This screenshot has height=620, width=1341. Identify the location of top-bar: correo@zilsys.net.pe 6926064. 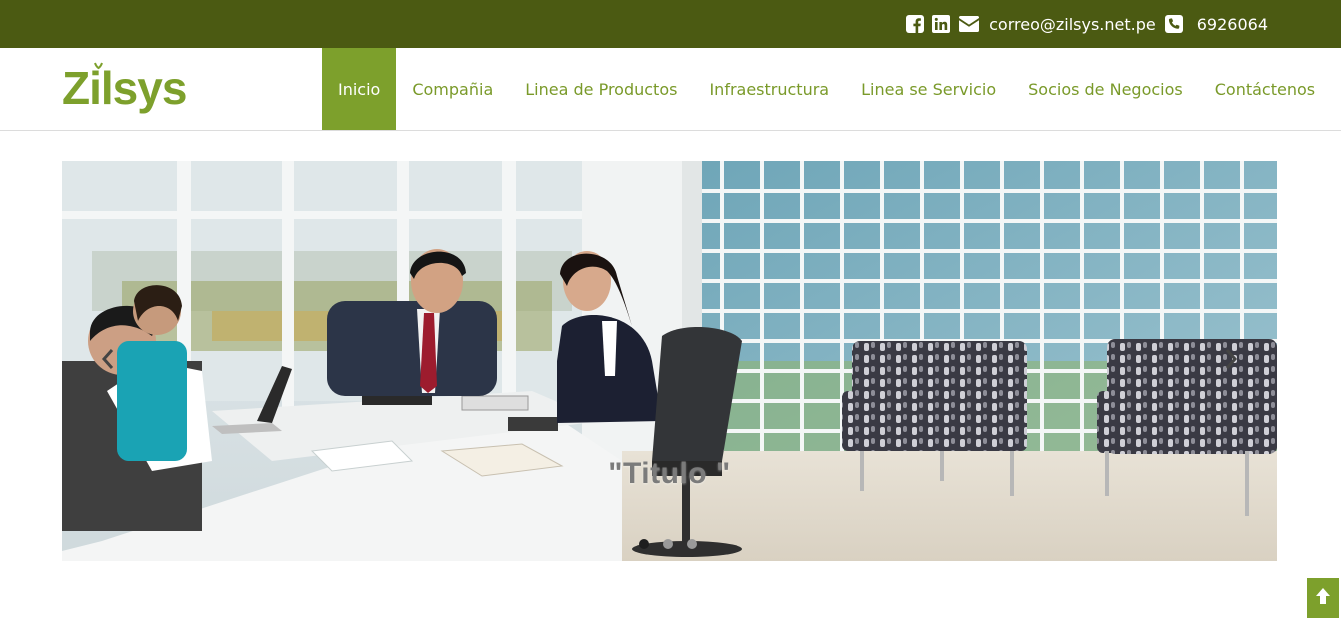
(670, 24).